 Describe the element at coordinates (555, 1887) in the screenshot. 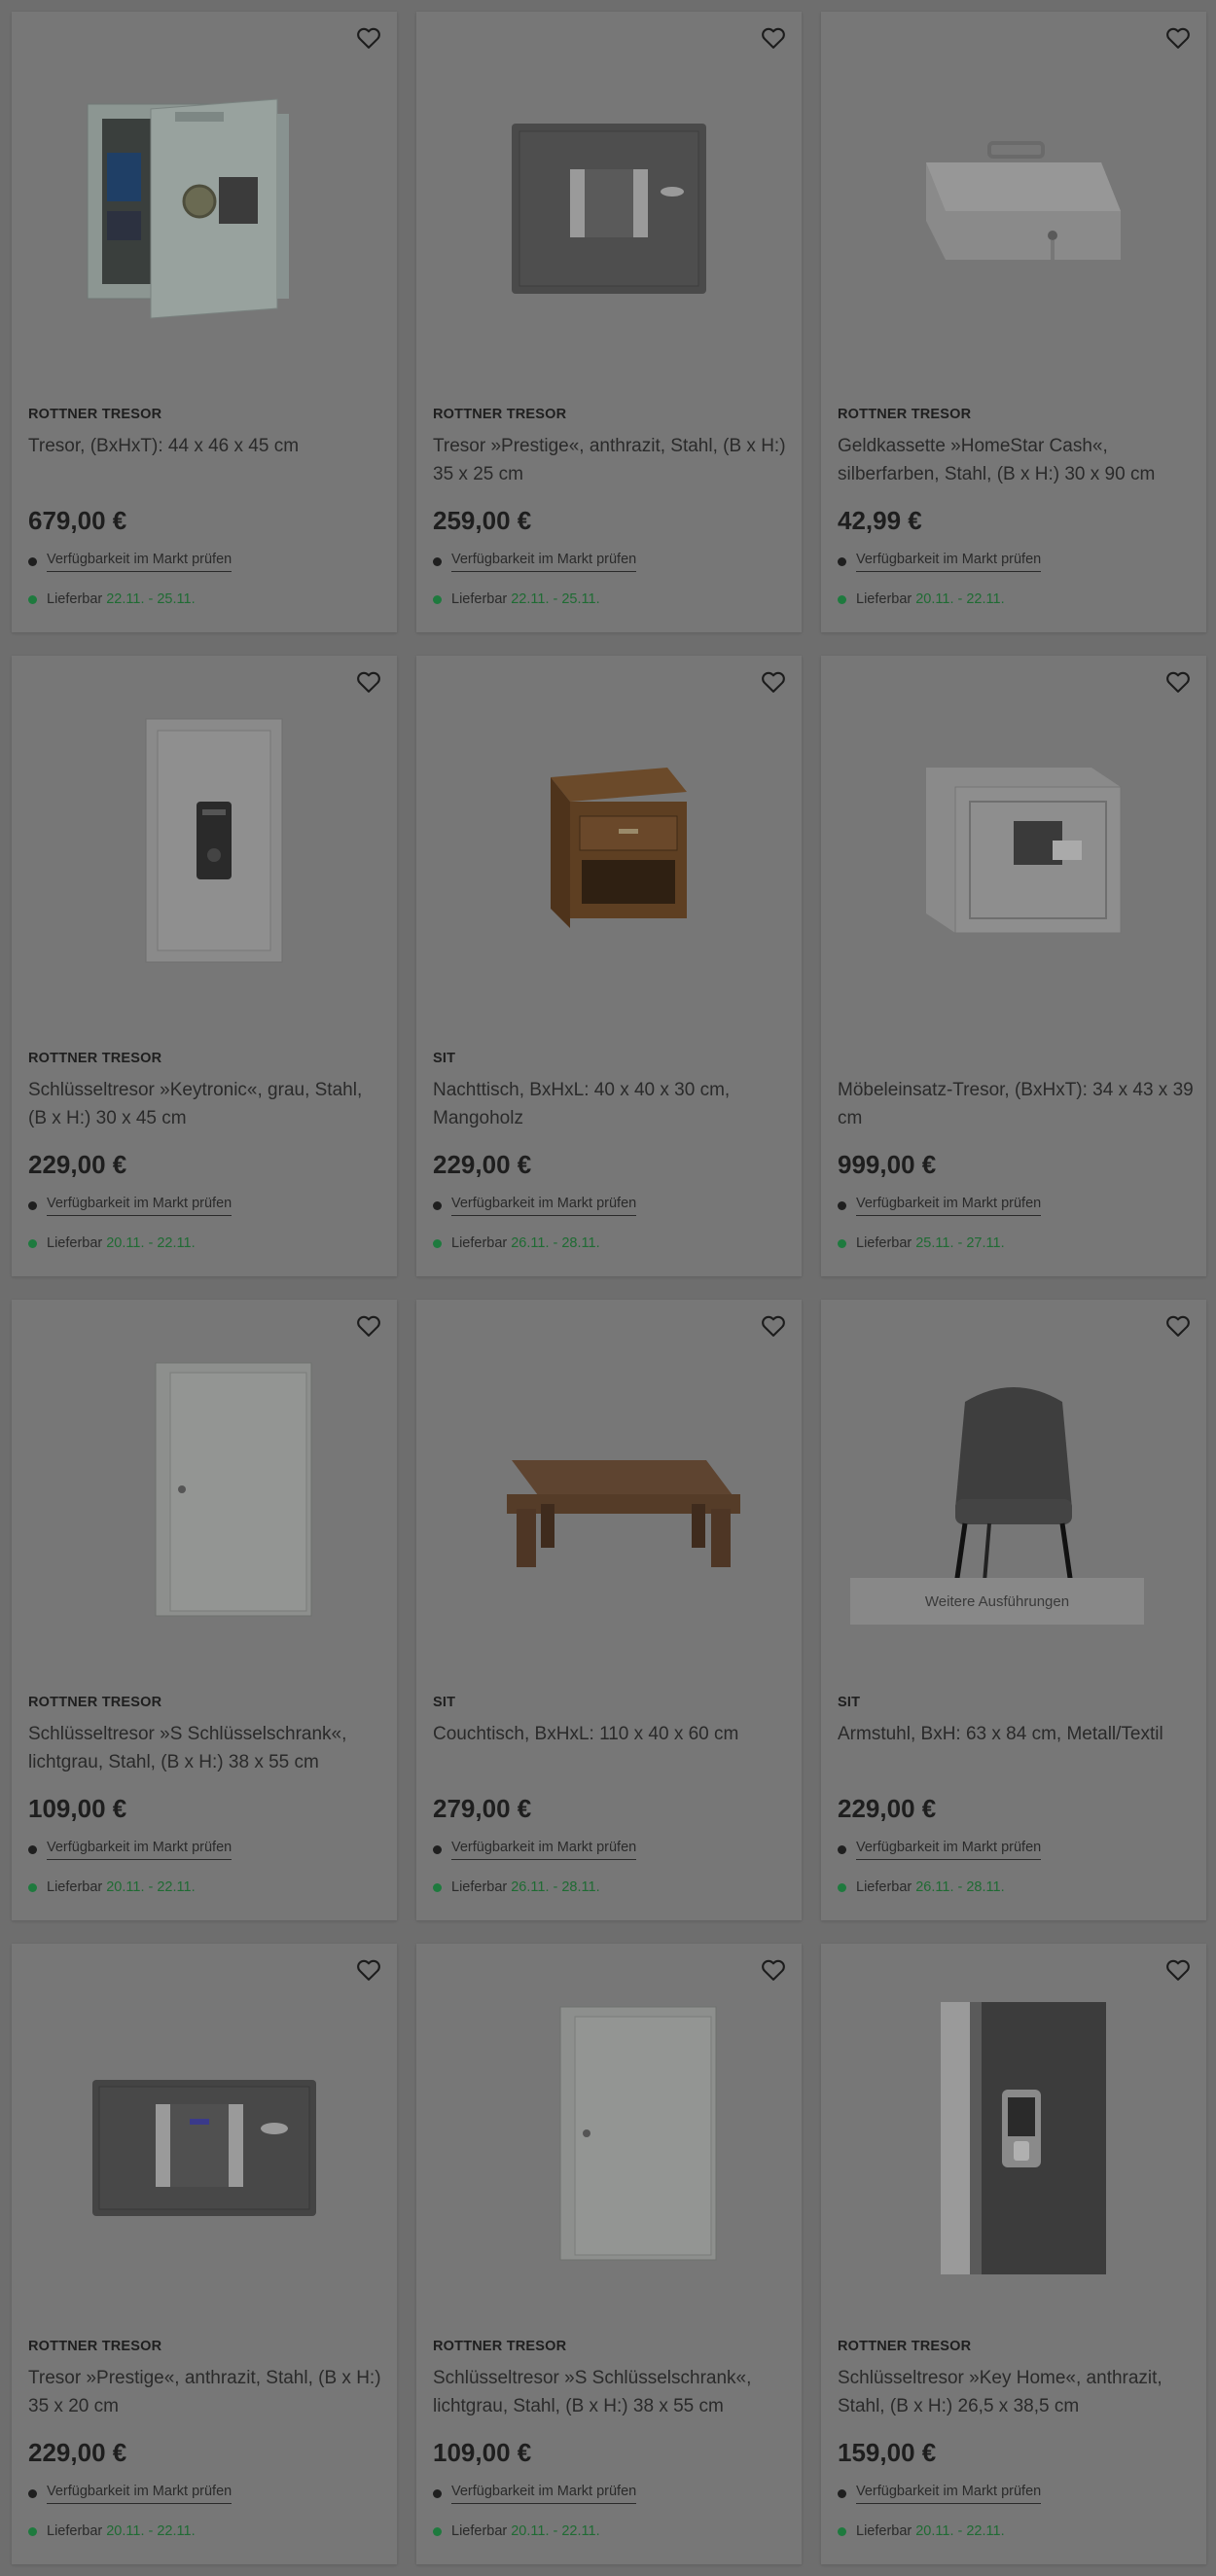

I see `delivery-dates: 26.11. - 28.11.` at that location.